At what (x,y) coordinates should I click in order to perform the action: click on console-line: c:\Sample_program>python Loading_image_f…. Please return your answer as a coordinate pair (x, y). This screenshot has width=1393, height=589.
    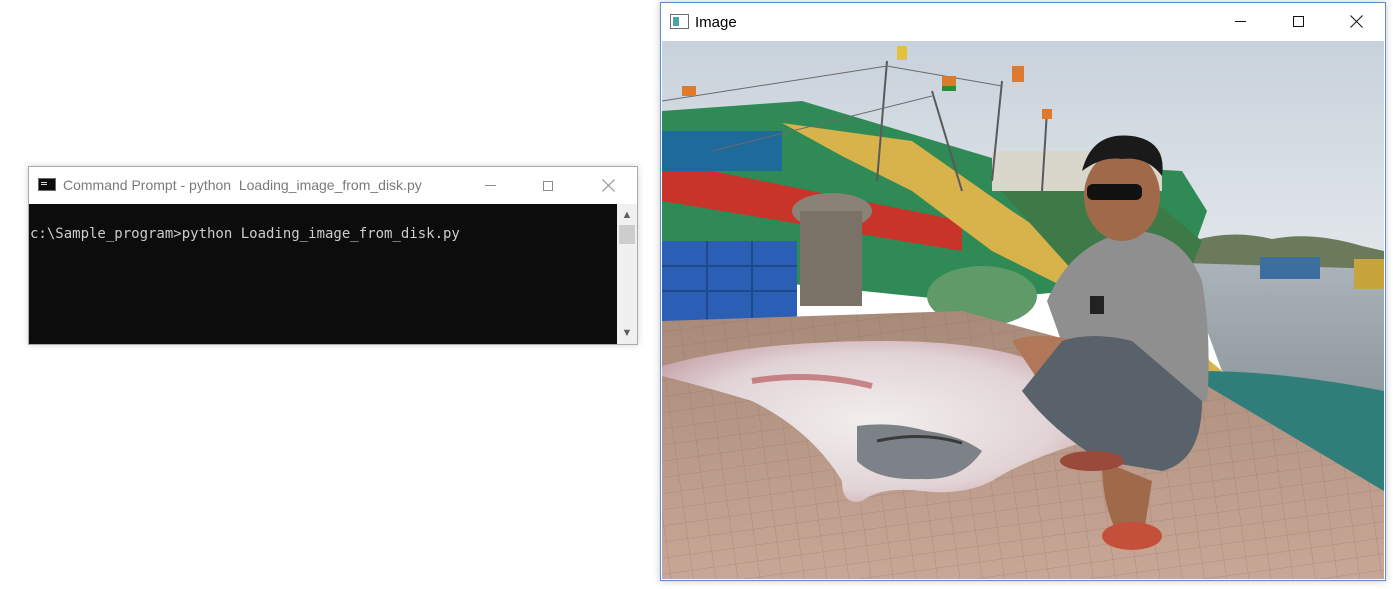
    Looking at the image, I should click on (245, 234).